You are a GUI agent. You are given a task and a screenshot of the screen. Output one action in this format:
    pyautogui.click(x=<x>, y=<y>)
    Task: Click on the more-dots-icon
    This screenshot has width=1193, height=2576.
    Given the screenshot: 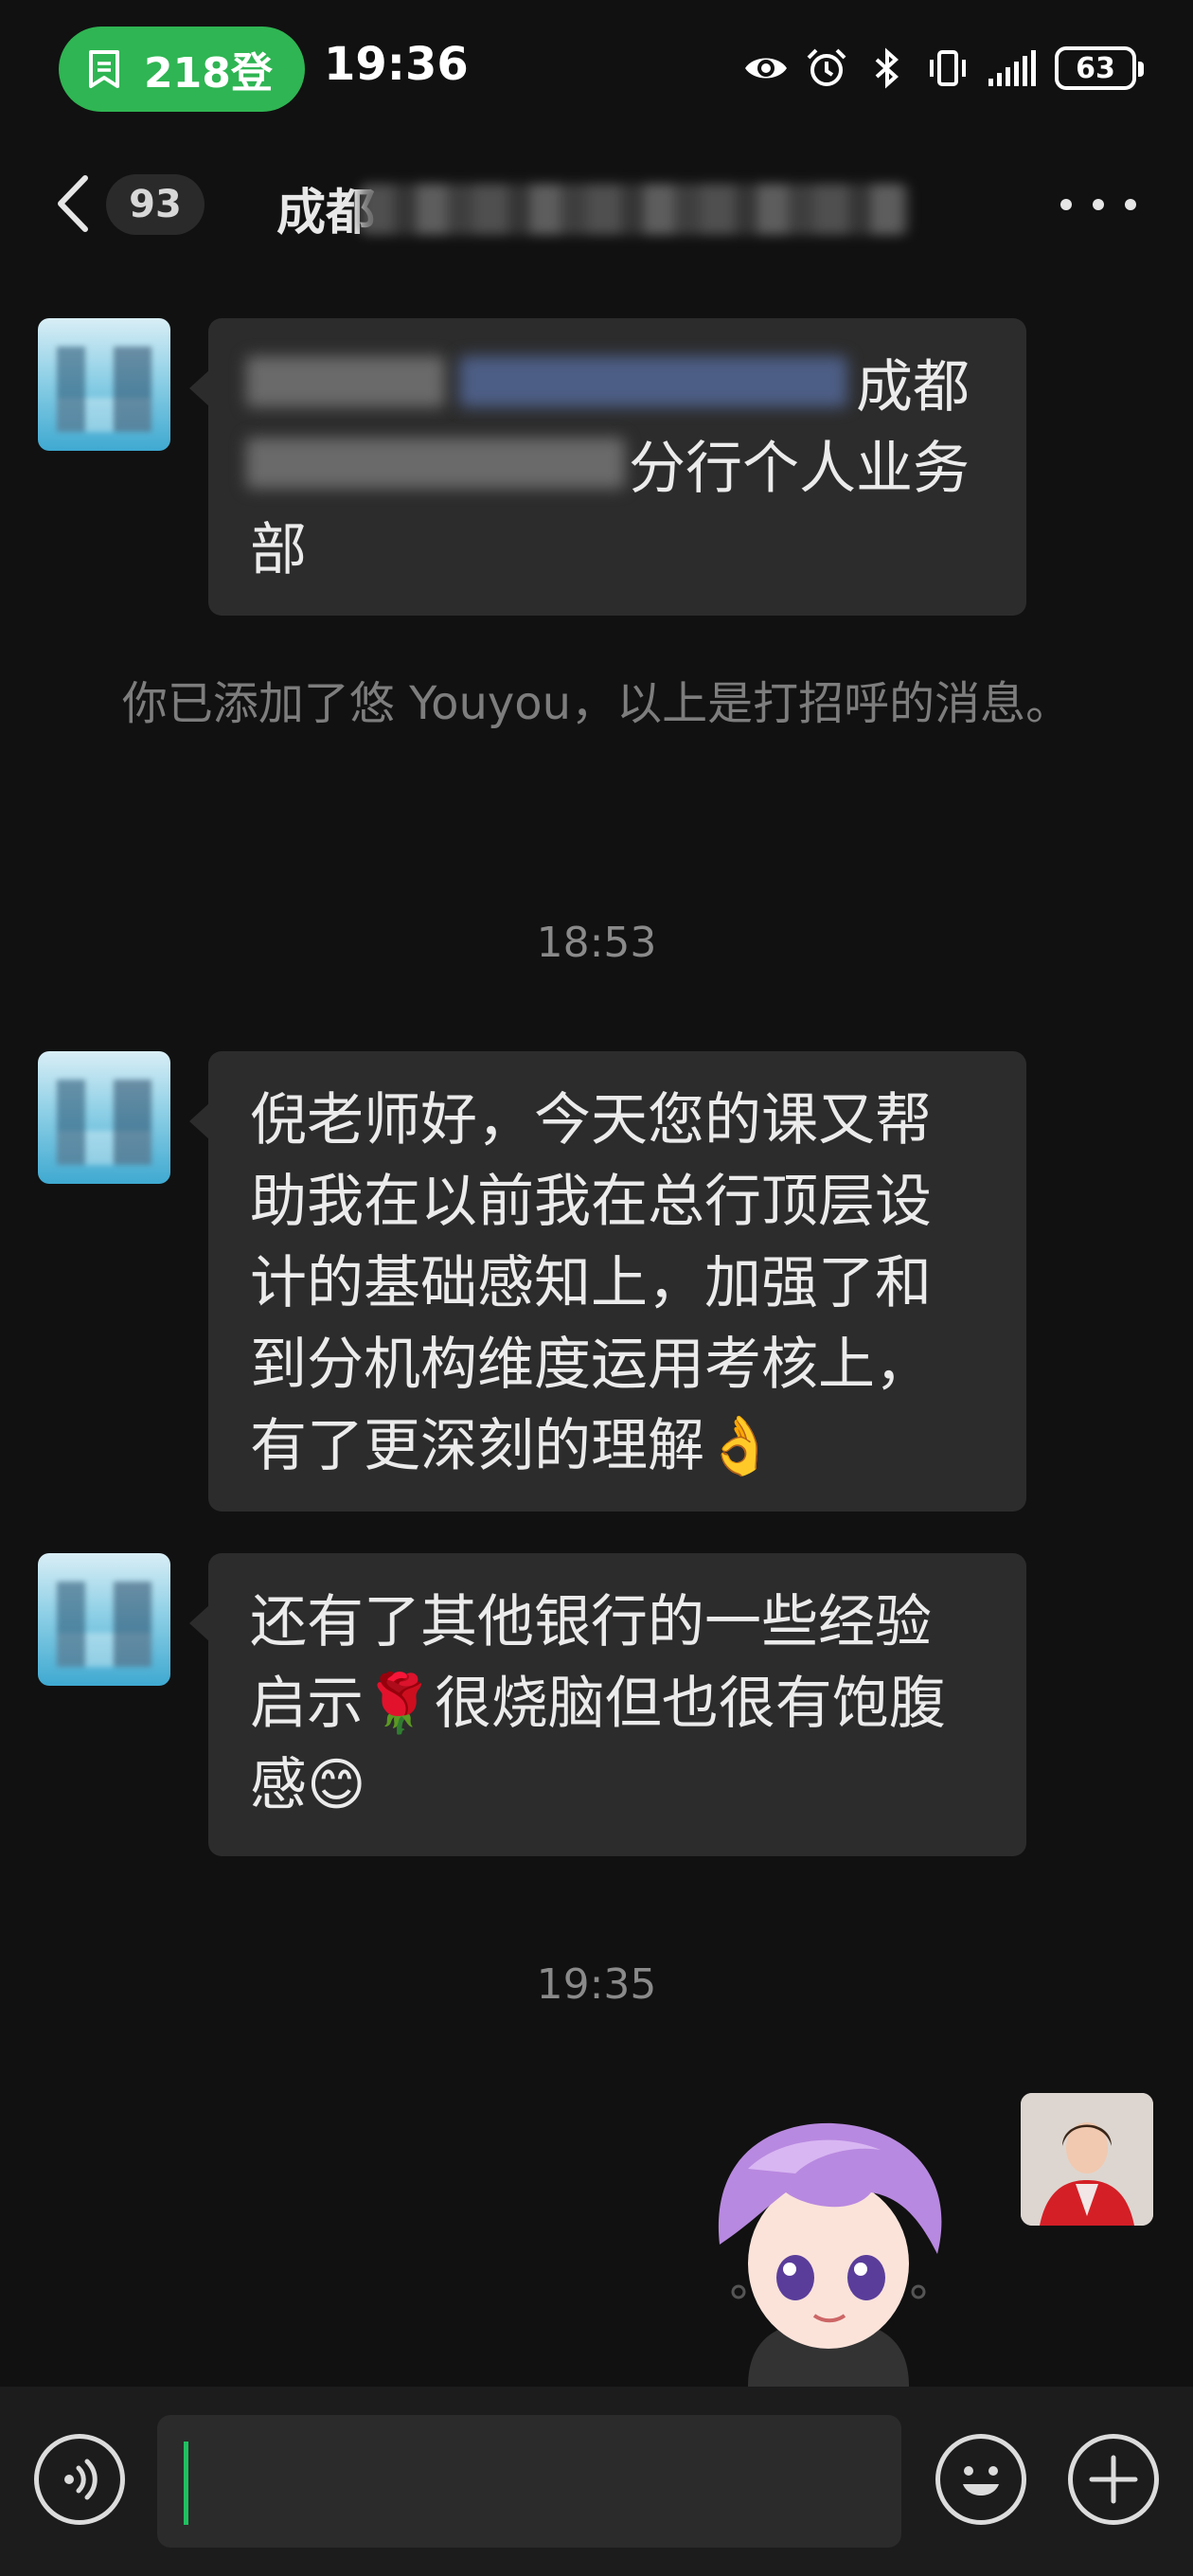 What is the action you would take?
    pyautogui.click(x=1098, y=205)
    